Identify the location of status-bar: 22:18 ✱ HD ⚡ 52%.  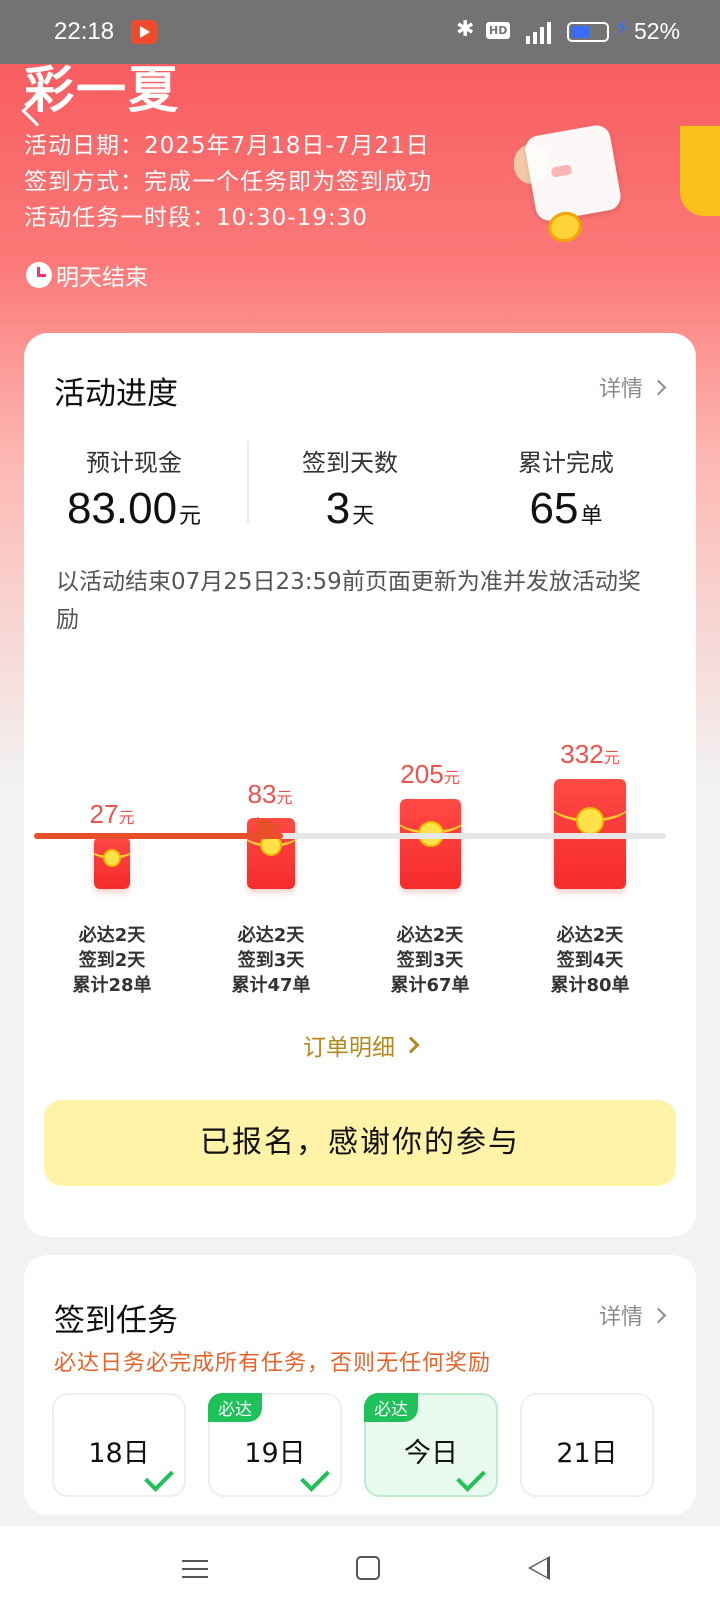
(360, 32).